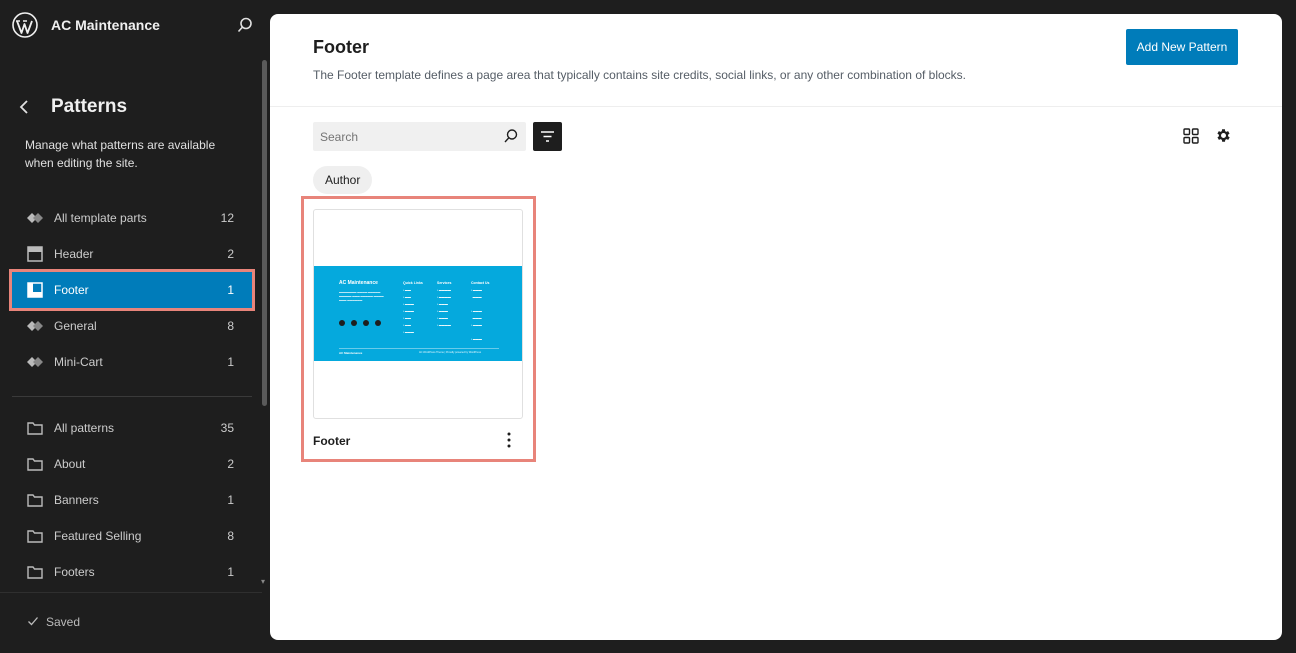  What do you see at coordinates (71, 290) in the screenshot?
I see `sidebar-item-label: Footer` at bounding box center [71, 290].